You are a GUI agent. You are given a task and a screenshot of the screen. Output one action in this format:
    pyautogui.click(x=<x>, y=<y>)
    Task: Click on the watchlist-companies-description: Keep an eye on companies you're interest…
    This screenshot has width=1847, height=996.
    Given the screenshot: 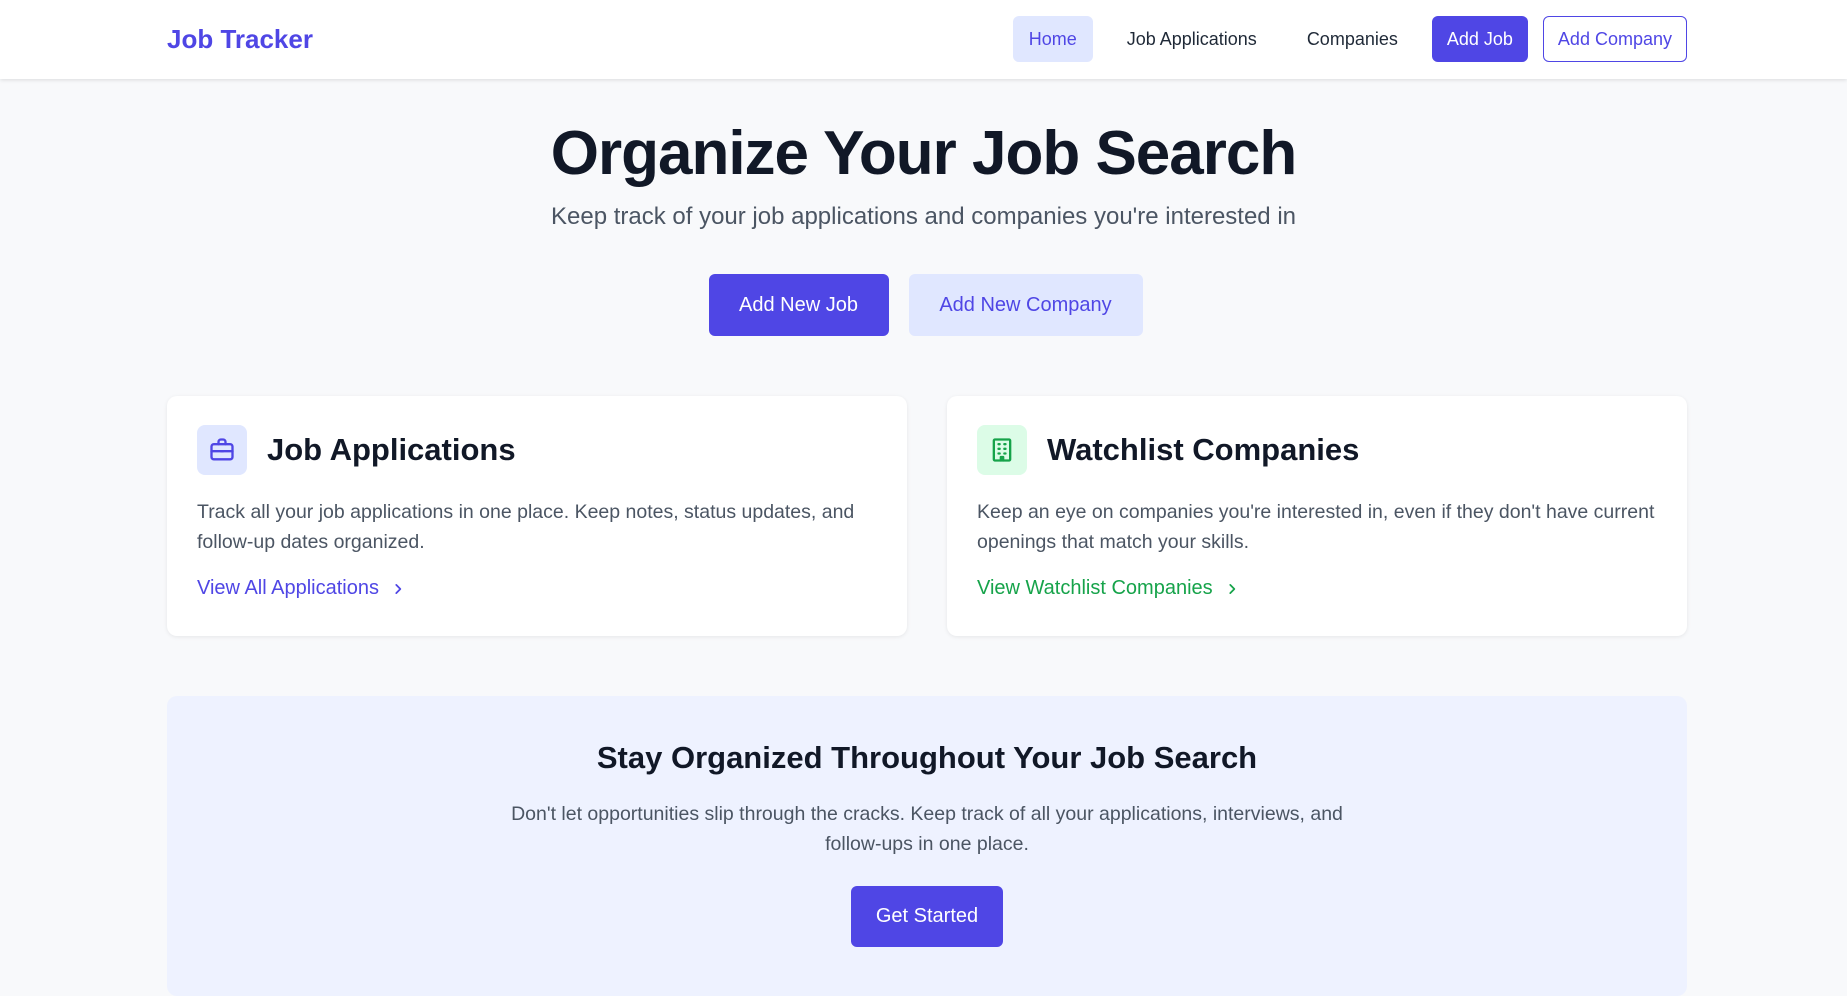 What is the action you would take?
    pyautogui.click(x=1316, y=527)
    